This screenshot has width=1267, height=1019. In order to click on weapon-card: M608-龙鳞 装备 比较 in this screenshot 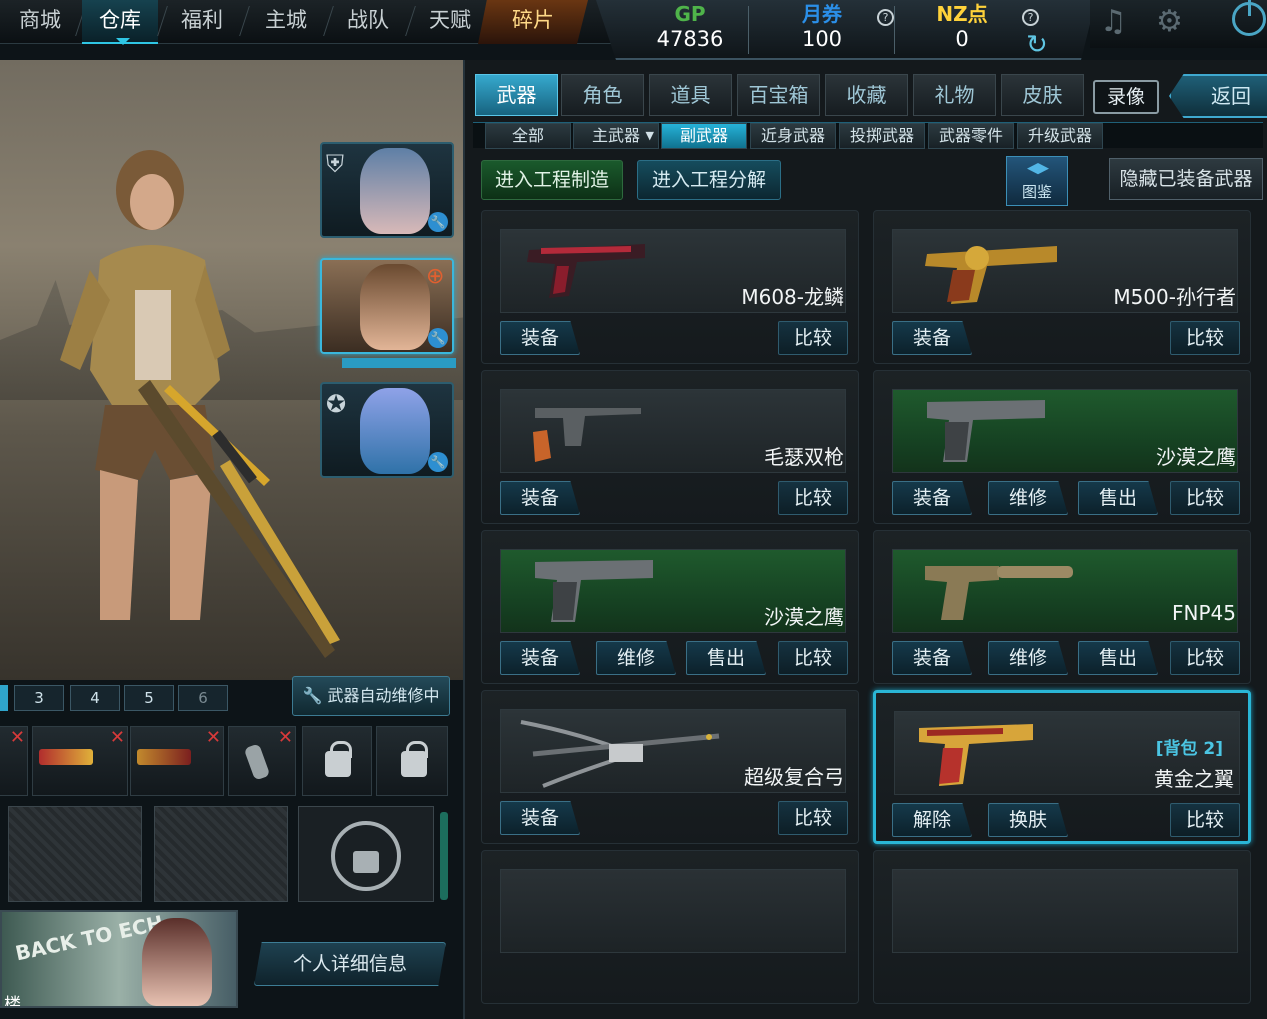, I will do `click(670, 287)`.